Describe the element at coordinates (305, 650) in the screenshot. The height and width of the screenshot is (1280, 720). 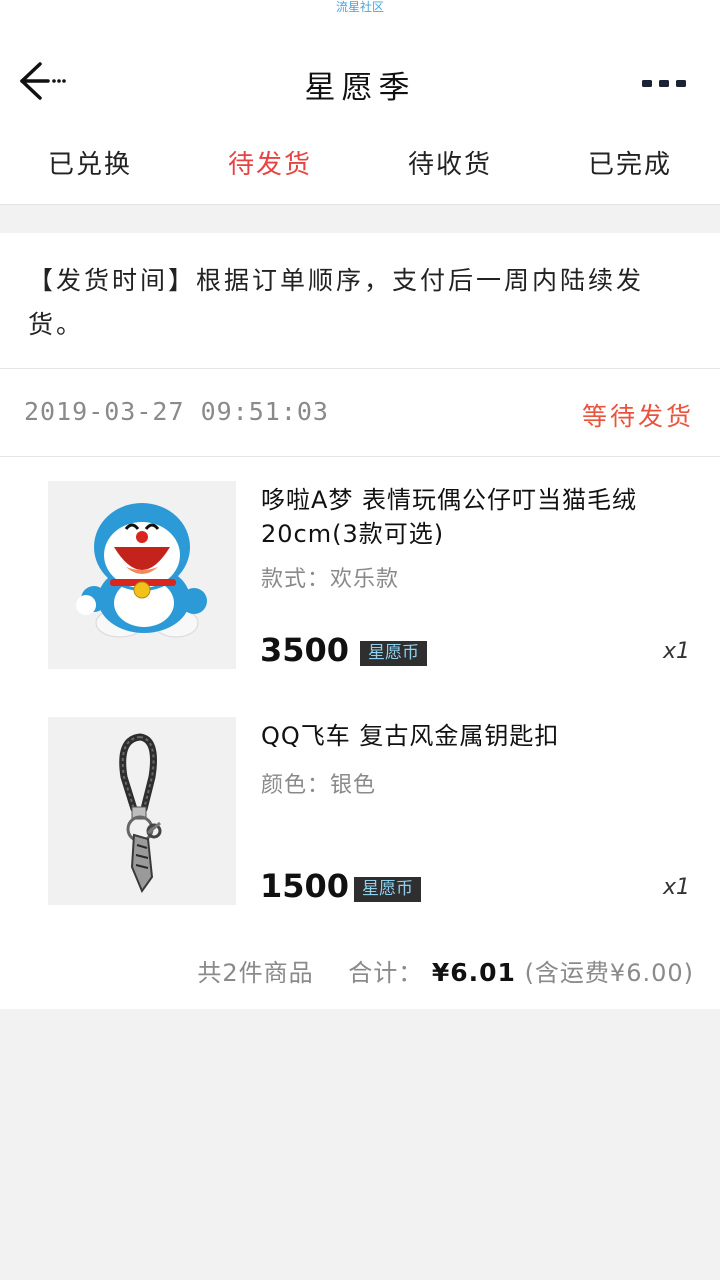
I see `product-price: 3500` at that location.